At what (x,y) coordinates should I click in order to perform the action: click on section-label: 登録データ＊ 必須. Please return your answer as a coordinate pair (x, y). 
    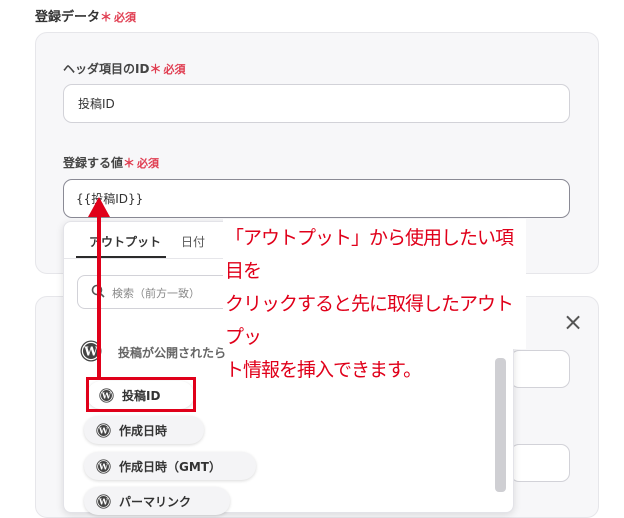
    Looking at the image, I should click on (85, 15).